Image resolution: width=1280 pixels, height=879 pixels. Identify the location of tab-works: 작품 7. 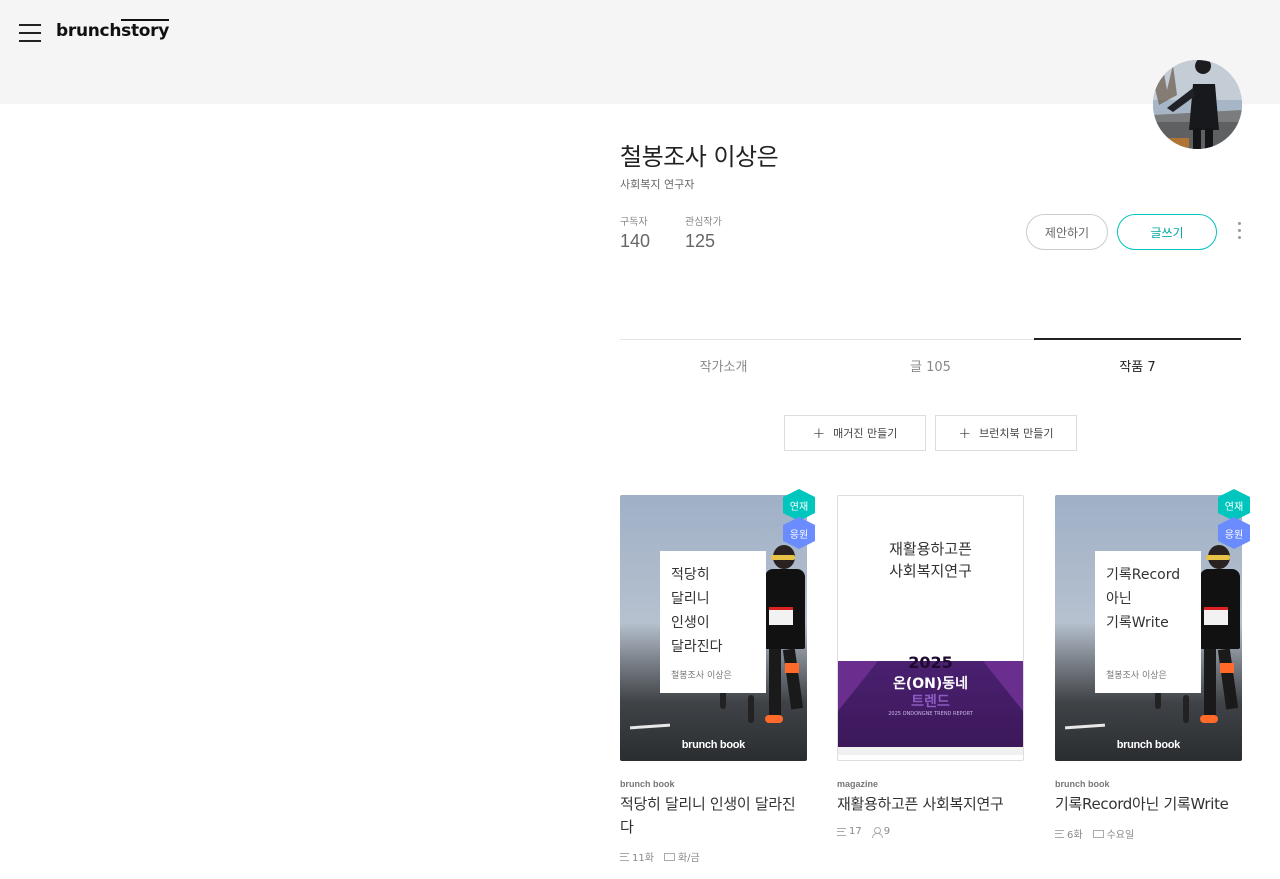
(1137, 362).